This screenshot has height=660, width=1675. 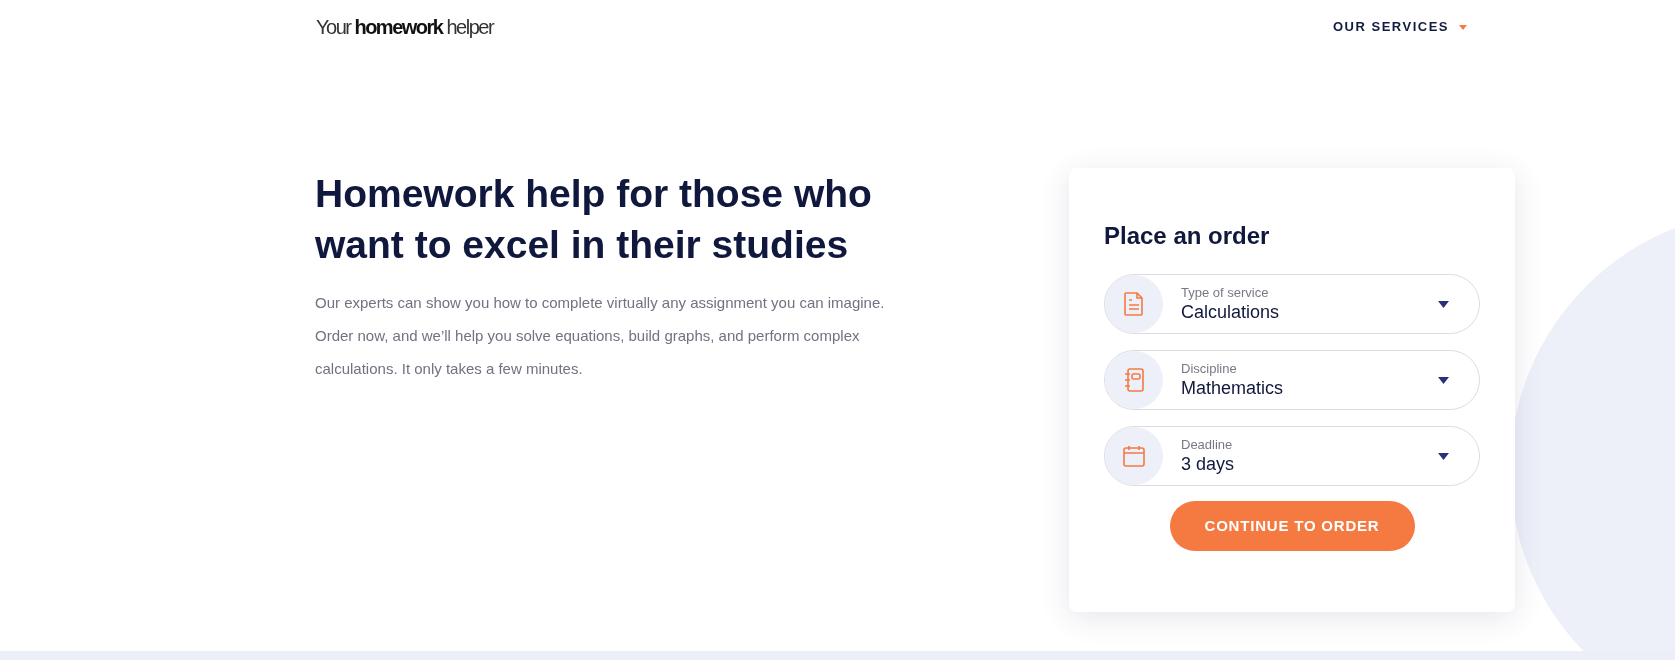 I want to click on logo: Your homework helper, so click(x=405, y=27).